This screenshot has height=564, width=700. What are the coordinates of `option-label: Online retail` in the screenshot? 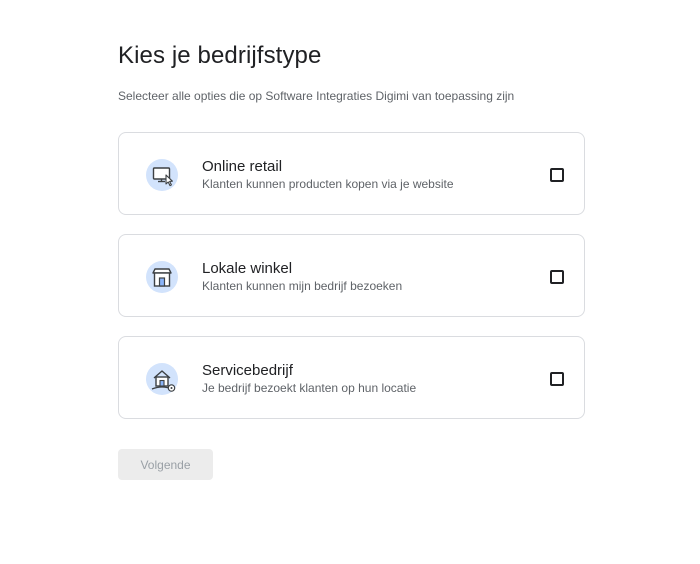 It's located at (242, 166).